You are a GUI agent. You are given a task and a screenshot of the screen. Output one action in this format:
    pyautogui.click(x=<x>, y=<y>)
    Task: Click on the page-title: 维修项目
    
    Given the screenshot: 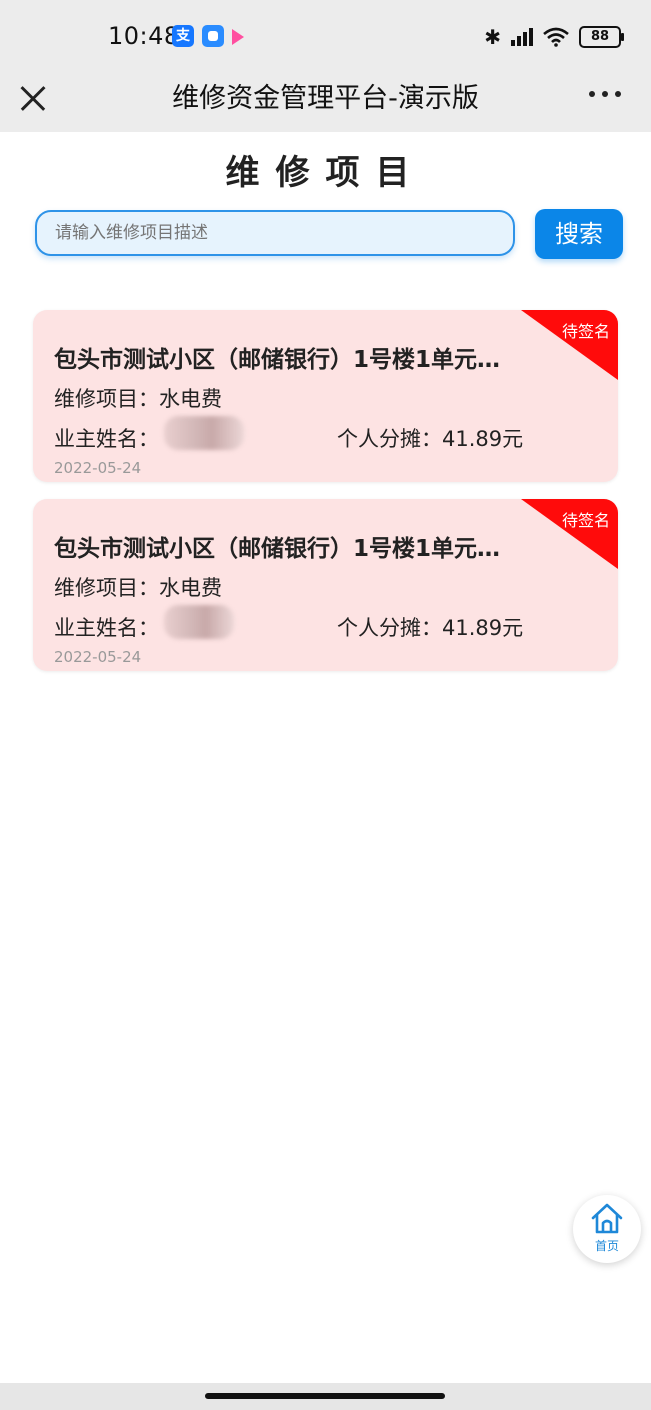 What is the action you would take?
    pyautogui.click(x=325, y=173)
    